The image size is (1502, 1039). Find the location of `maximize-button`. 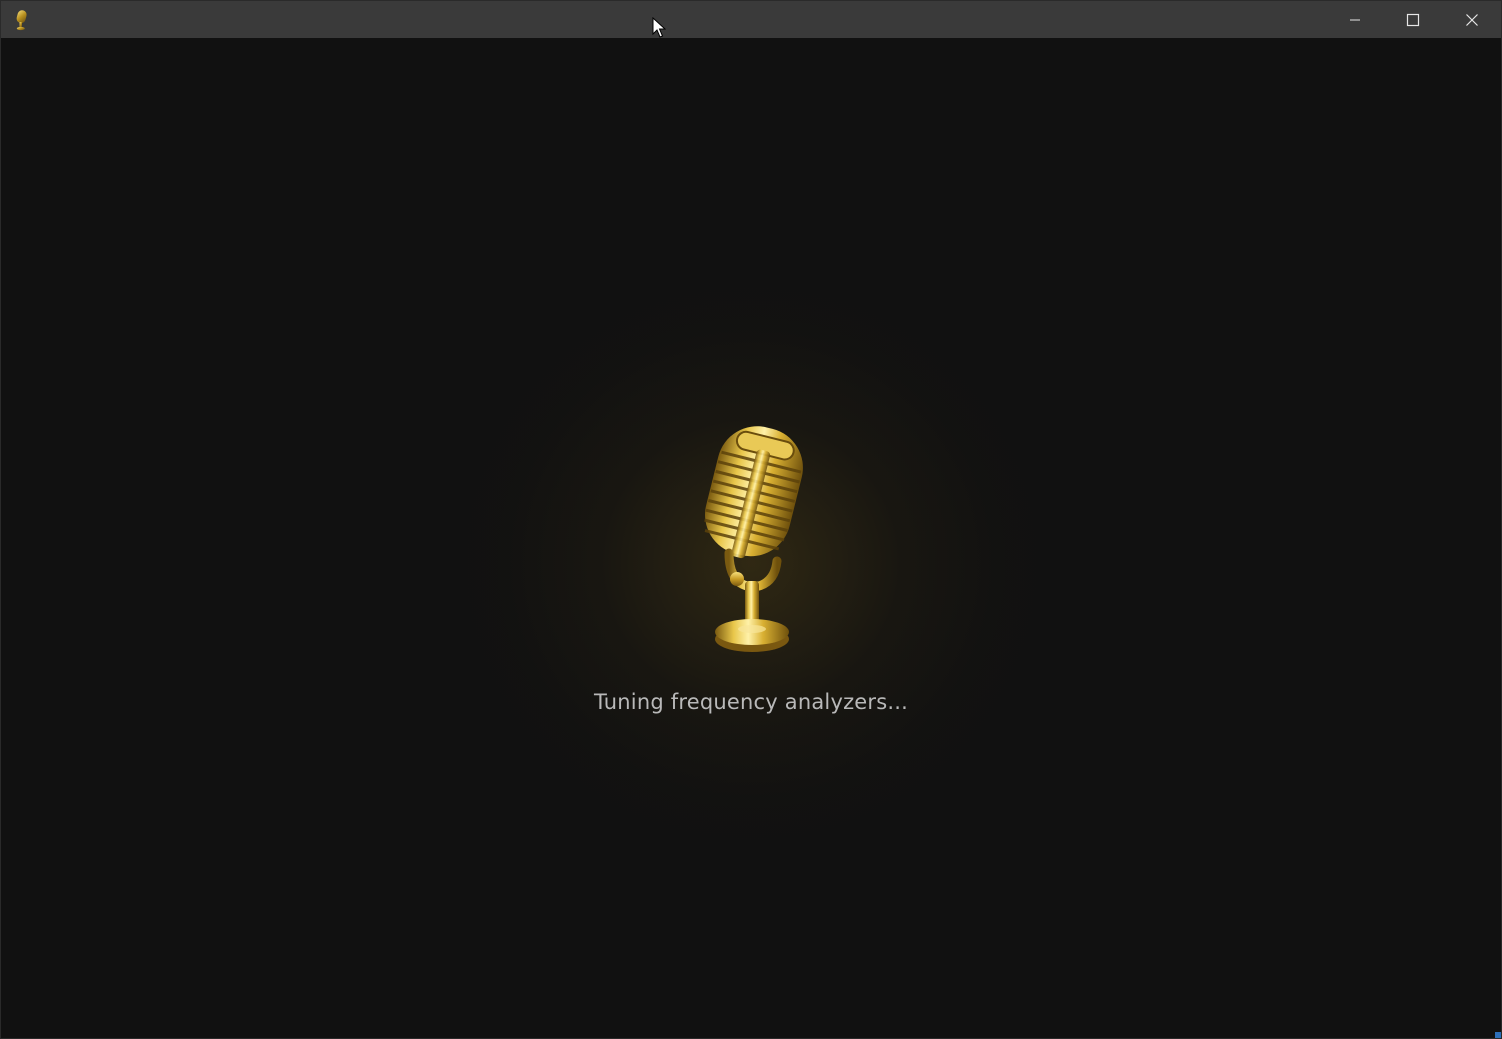

maximize-button is located at coordinates (1413, 19).